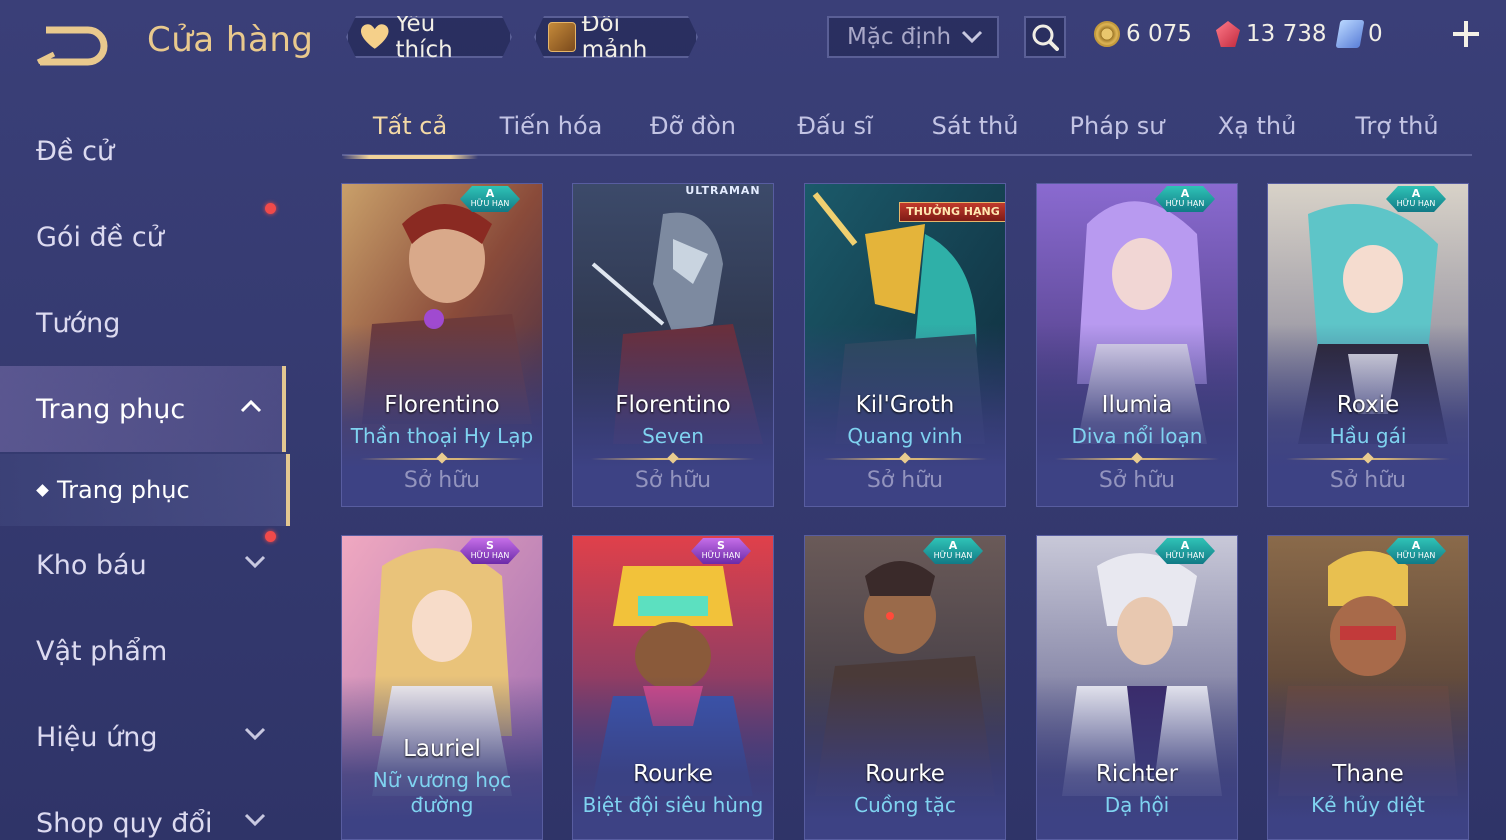 This screenshot has width=1506, height=840. I want to click on sidebar-item-label: Gói đề cử, so click(100, 237).